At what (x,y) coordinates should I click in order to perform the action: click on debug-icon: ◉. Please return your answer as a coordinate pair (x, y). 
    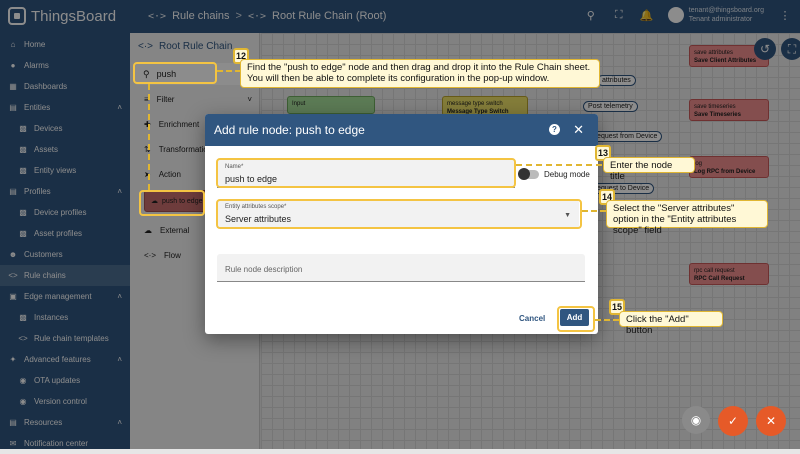
    Looking at the image, I should click on (696, 420).